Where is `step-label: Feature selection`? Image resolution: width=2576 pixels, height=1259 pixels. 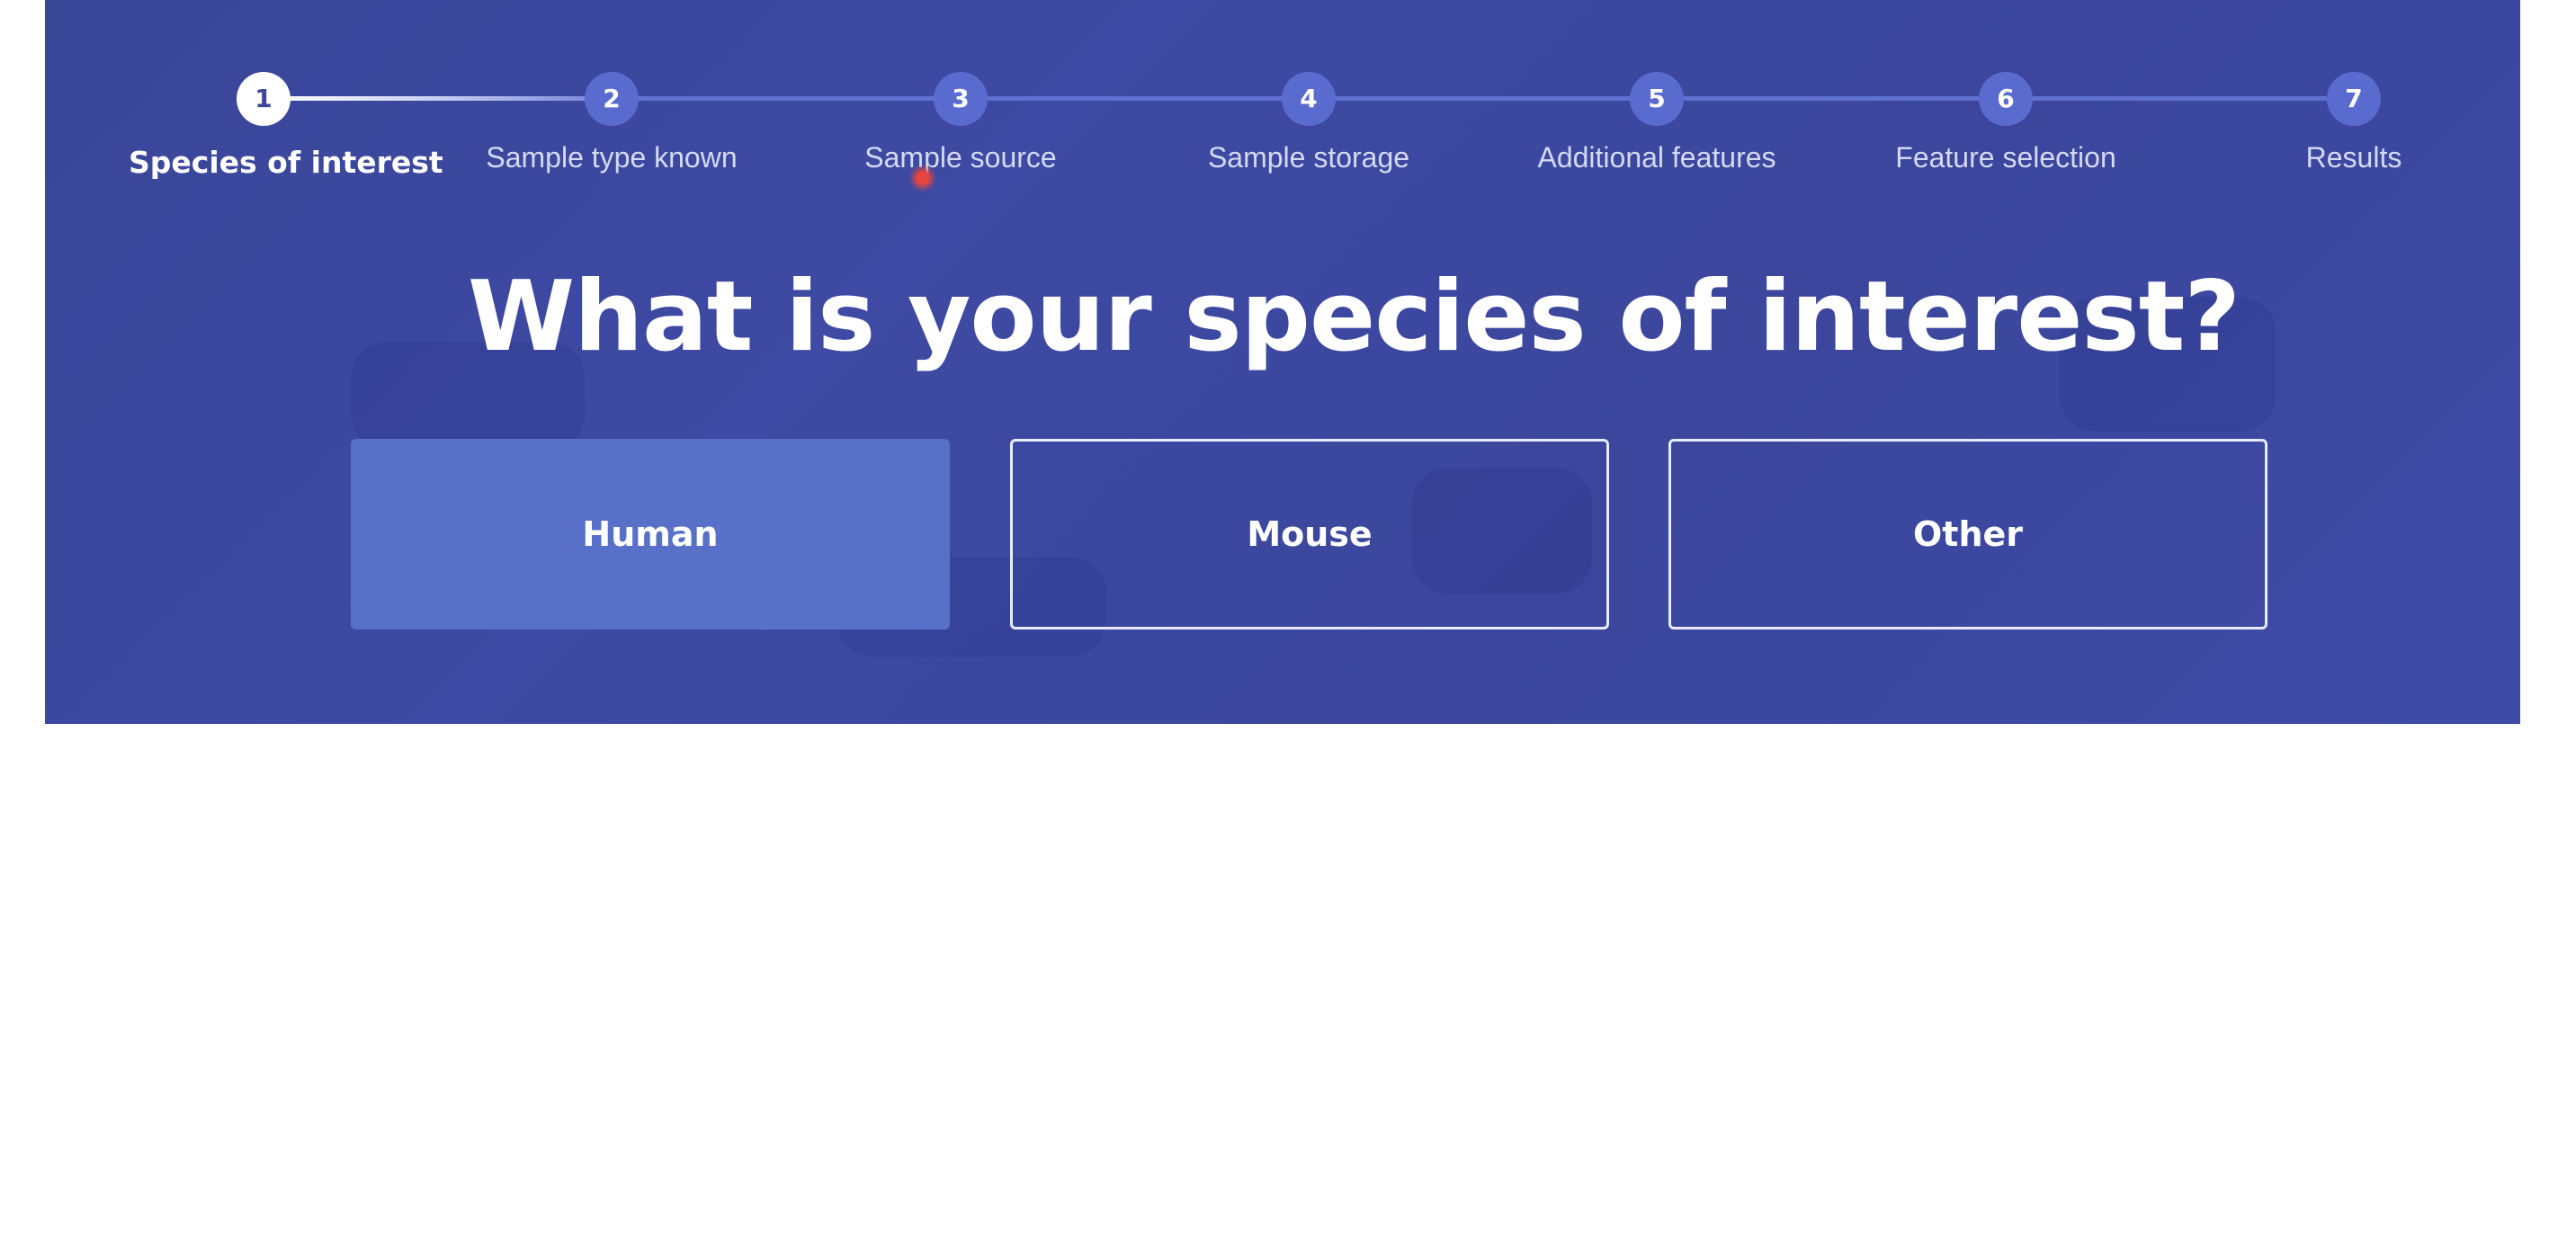
step-label: Feature selection is located at coordinates (2006, 157).